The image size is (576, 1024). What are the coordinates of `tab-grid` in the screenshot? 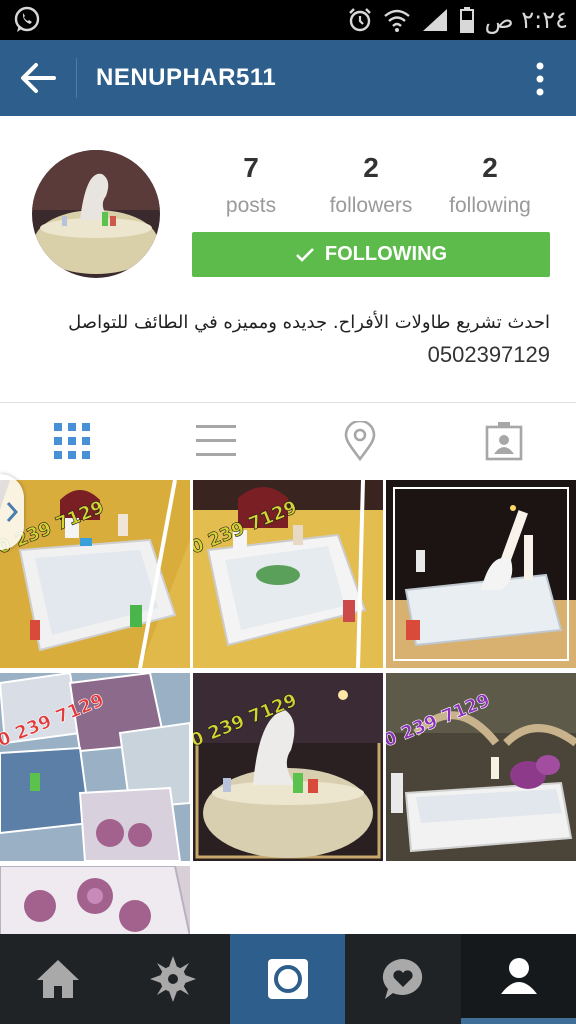 It's located at (72, 441).